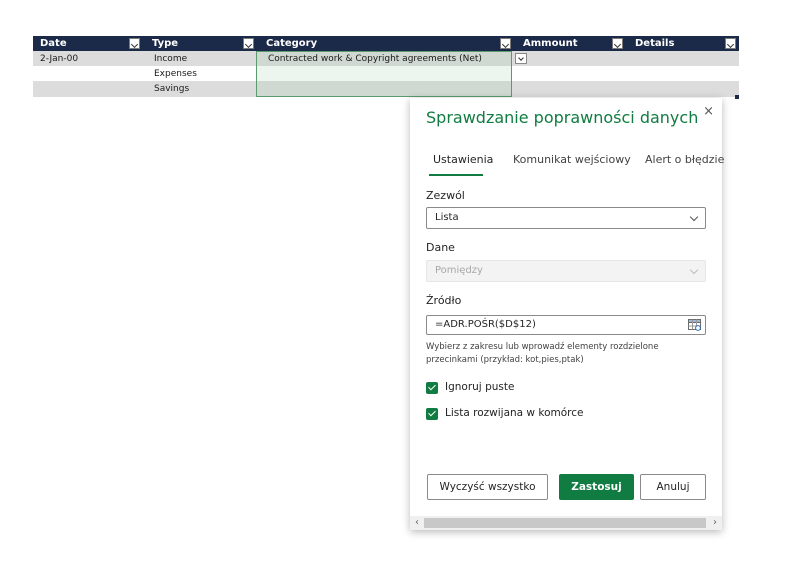 The height and width of the screenshot is (581, 796). What do you see at coordinates (737, 97) in the screenshot?
I see `table-resize-handle` at bounding box center [737, 97].